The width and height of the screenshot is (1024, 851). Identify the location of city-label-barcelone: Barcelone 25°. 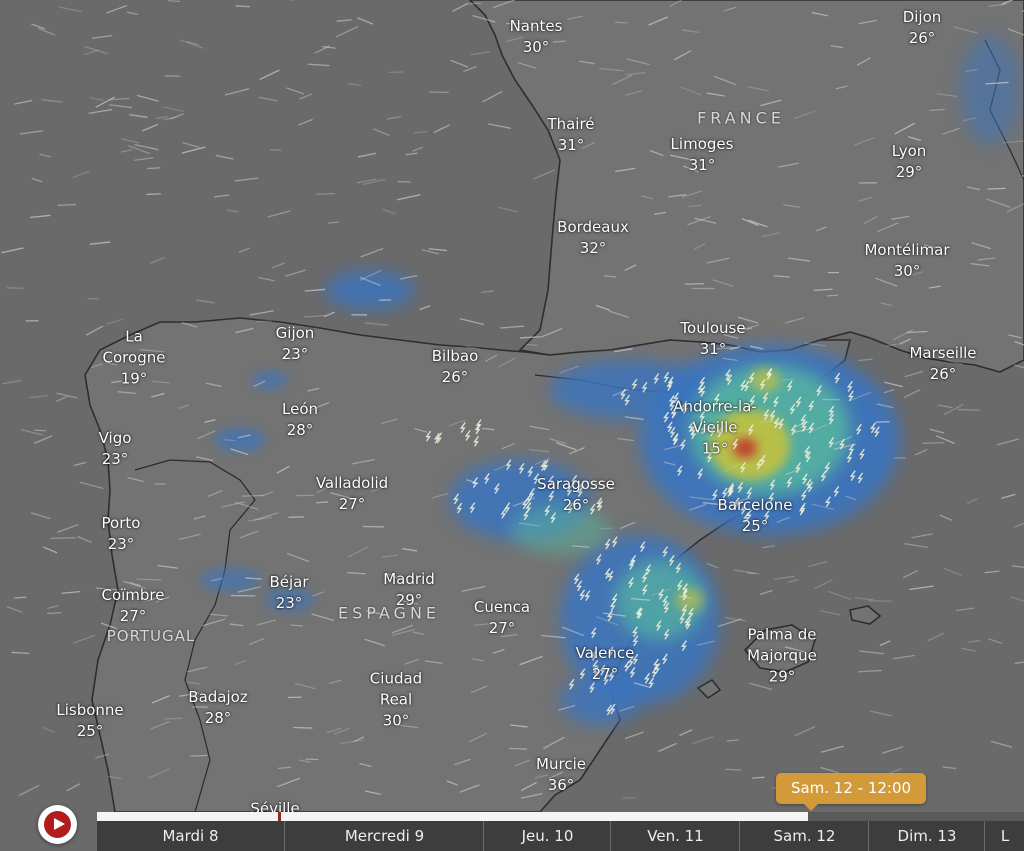
(755, 516).